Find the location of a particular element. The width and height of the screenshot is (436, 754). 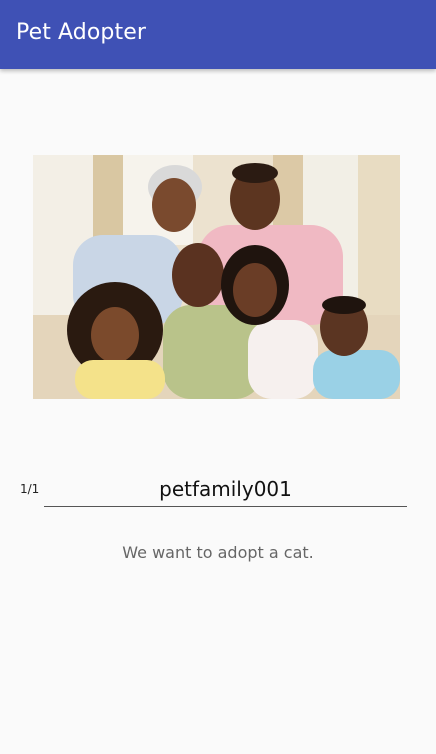

app-title: Pet Adopter is located at coordinates (81, 32).